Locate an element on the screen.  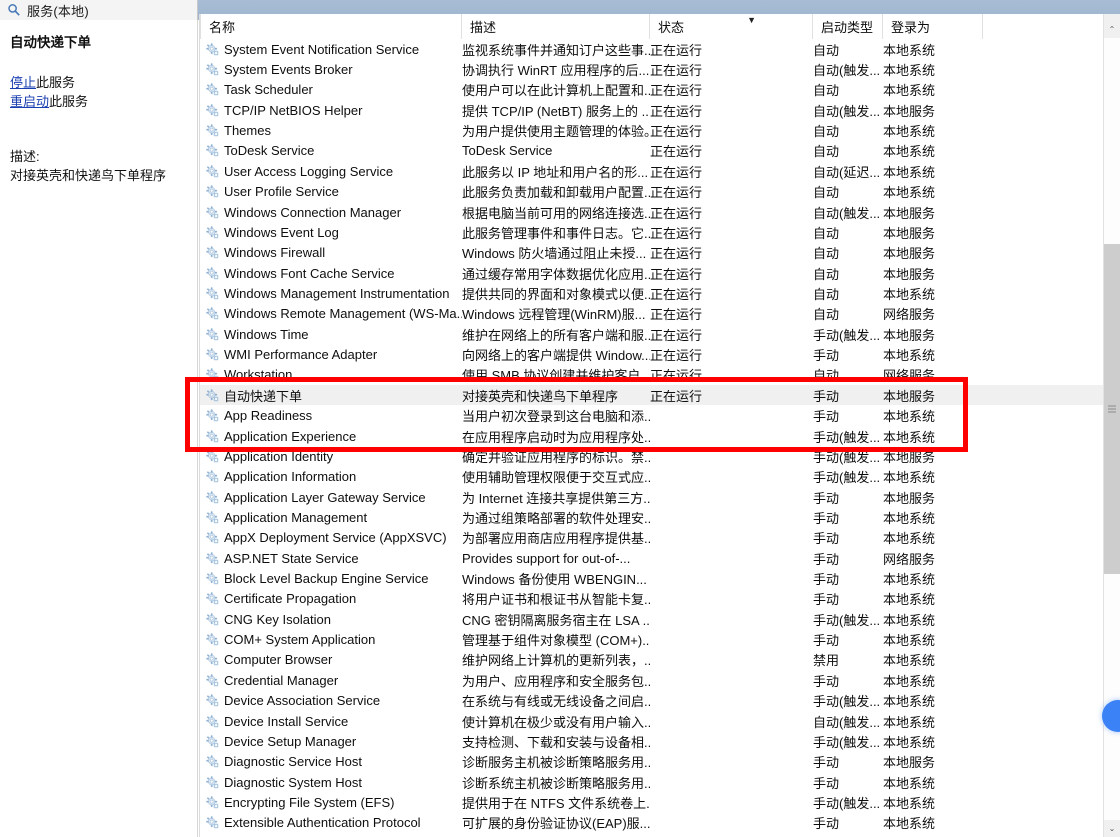
service-row: ToDesk Service ToDesk Service 正在运行 自动 本地系统 is located at coordinates (652, 151).